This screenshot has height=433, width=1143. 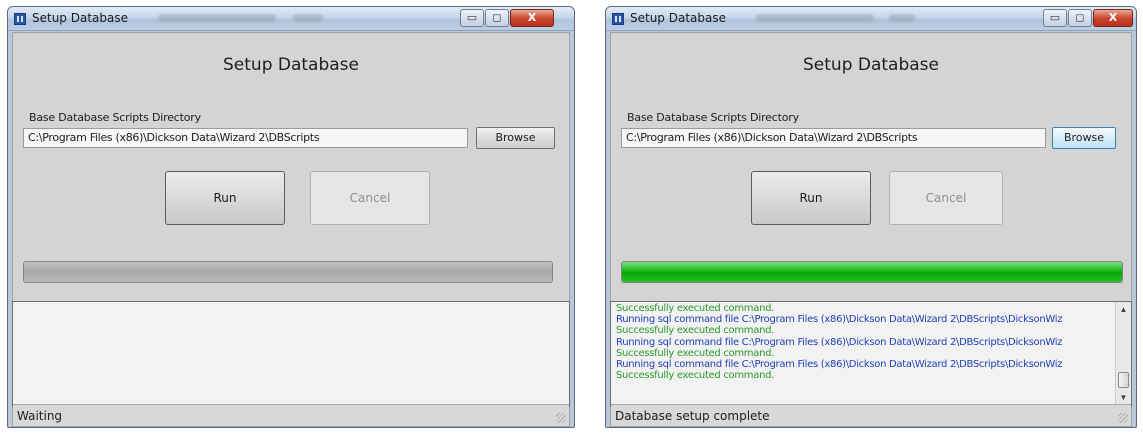 What do you see at coordinates (1123, 354) in the screenshot?
I see `log-scrollbar: ▲ ▼` at bounding box center [1123, 354].